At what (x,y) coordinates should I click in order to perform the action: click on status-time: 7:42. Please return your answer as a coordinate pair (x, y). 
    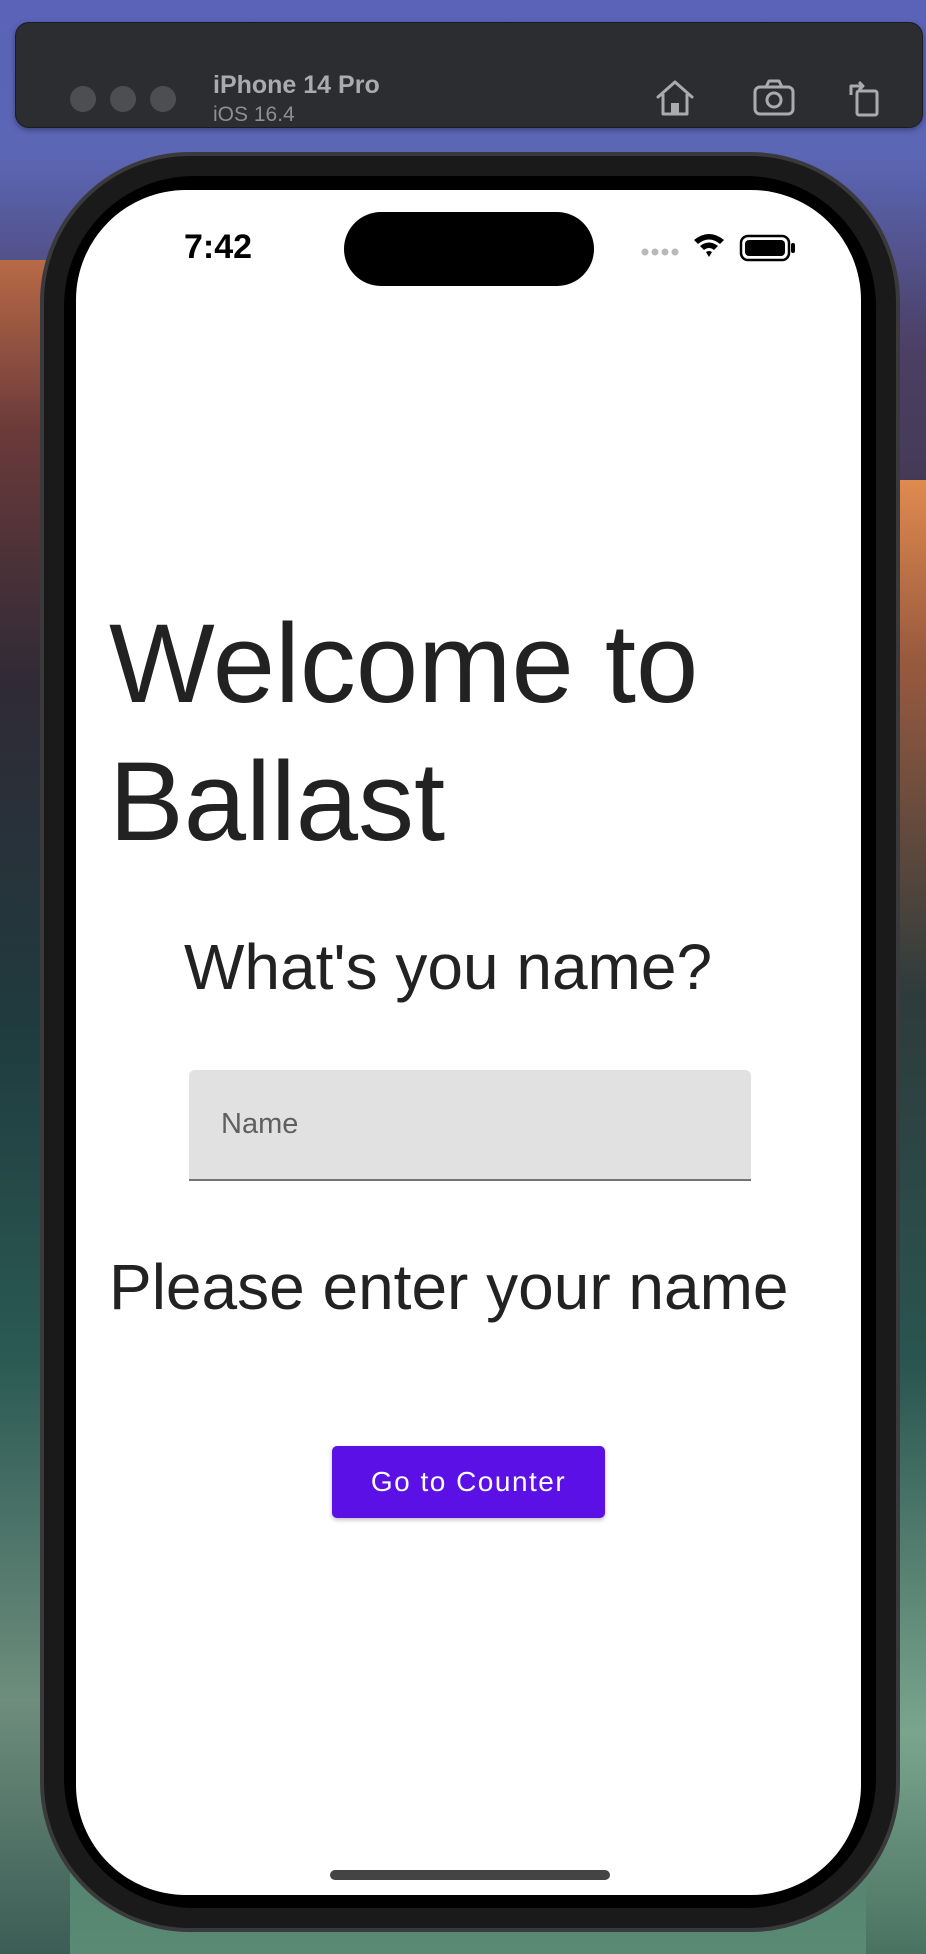
    Looking at the image, I should click on (218, 247).